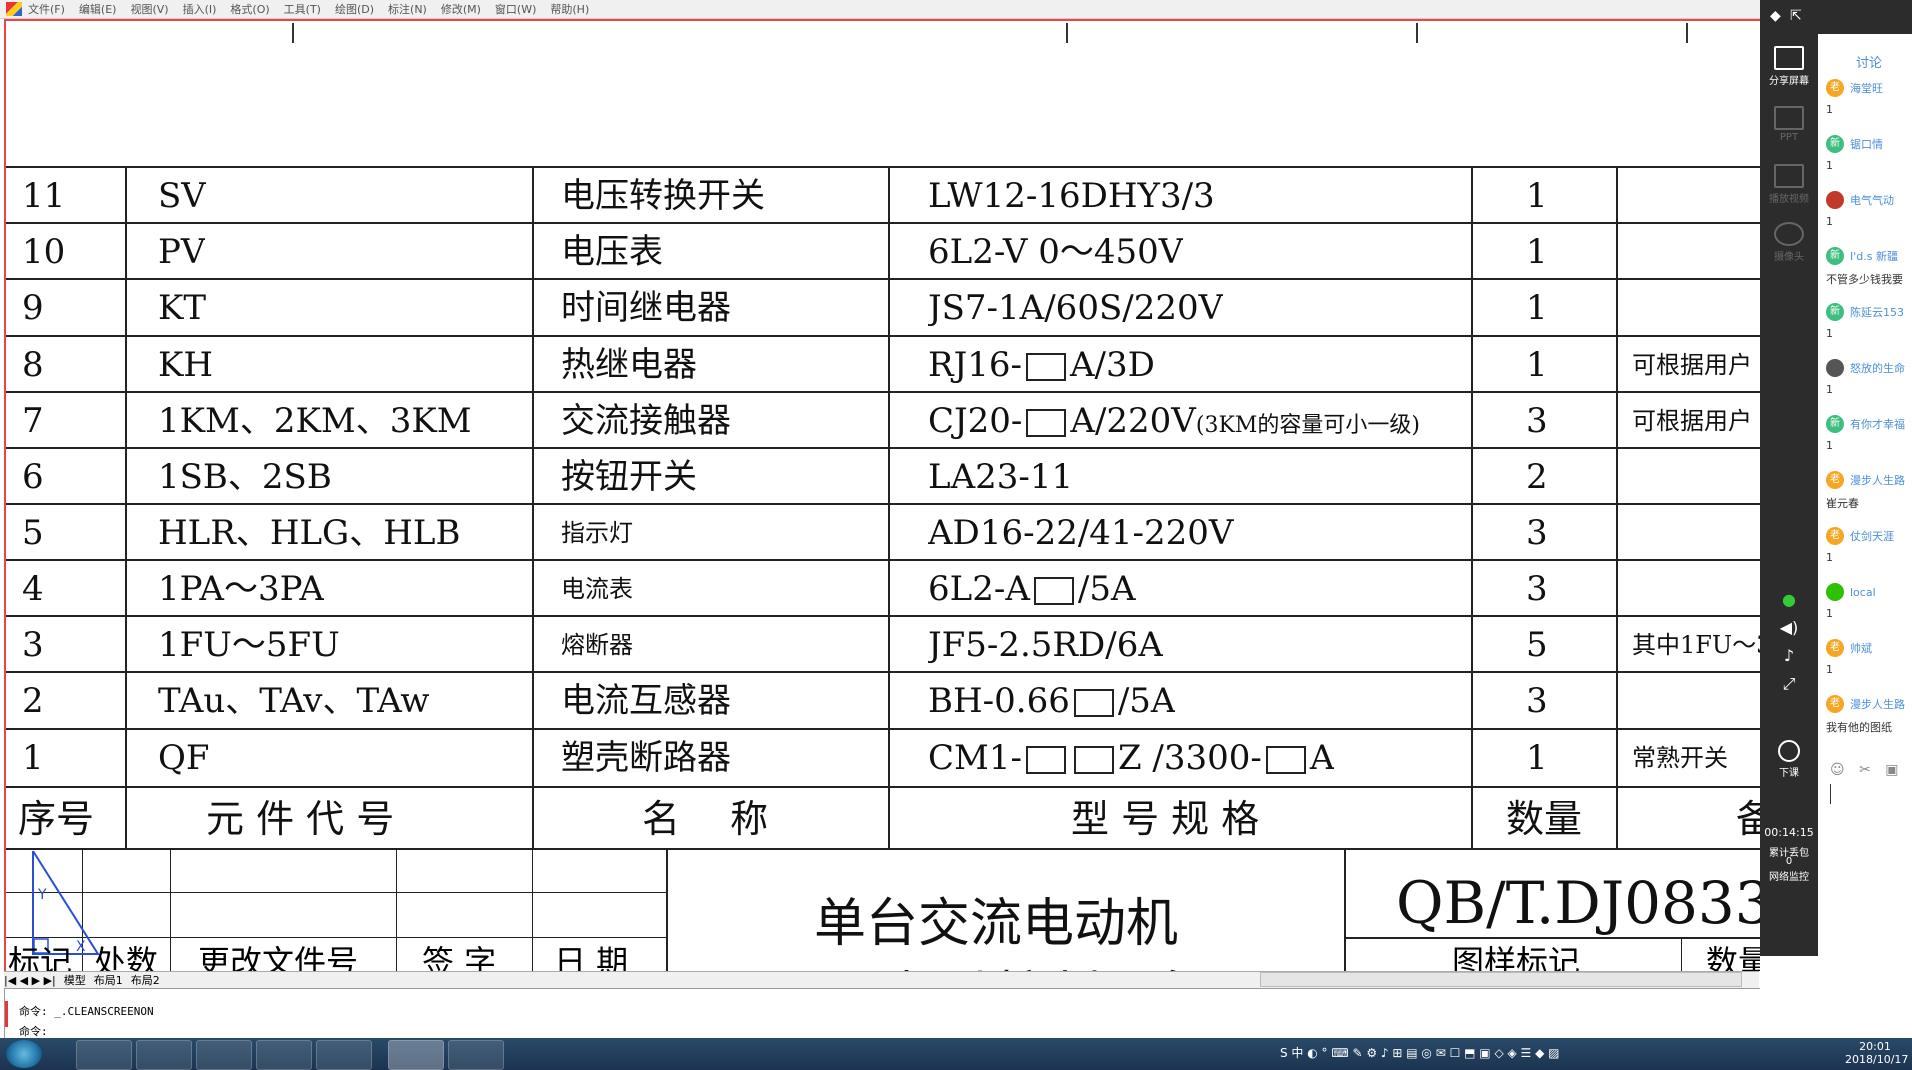  I want to click on taskbar-app-ie, so click(104, 1055).